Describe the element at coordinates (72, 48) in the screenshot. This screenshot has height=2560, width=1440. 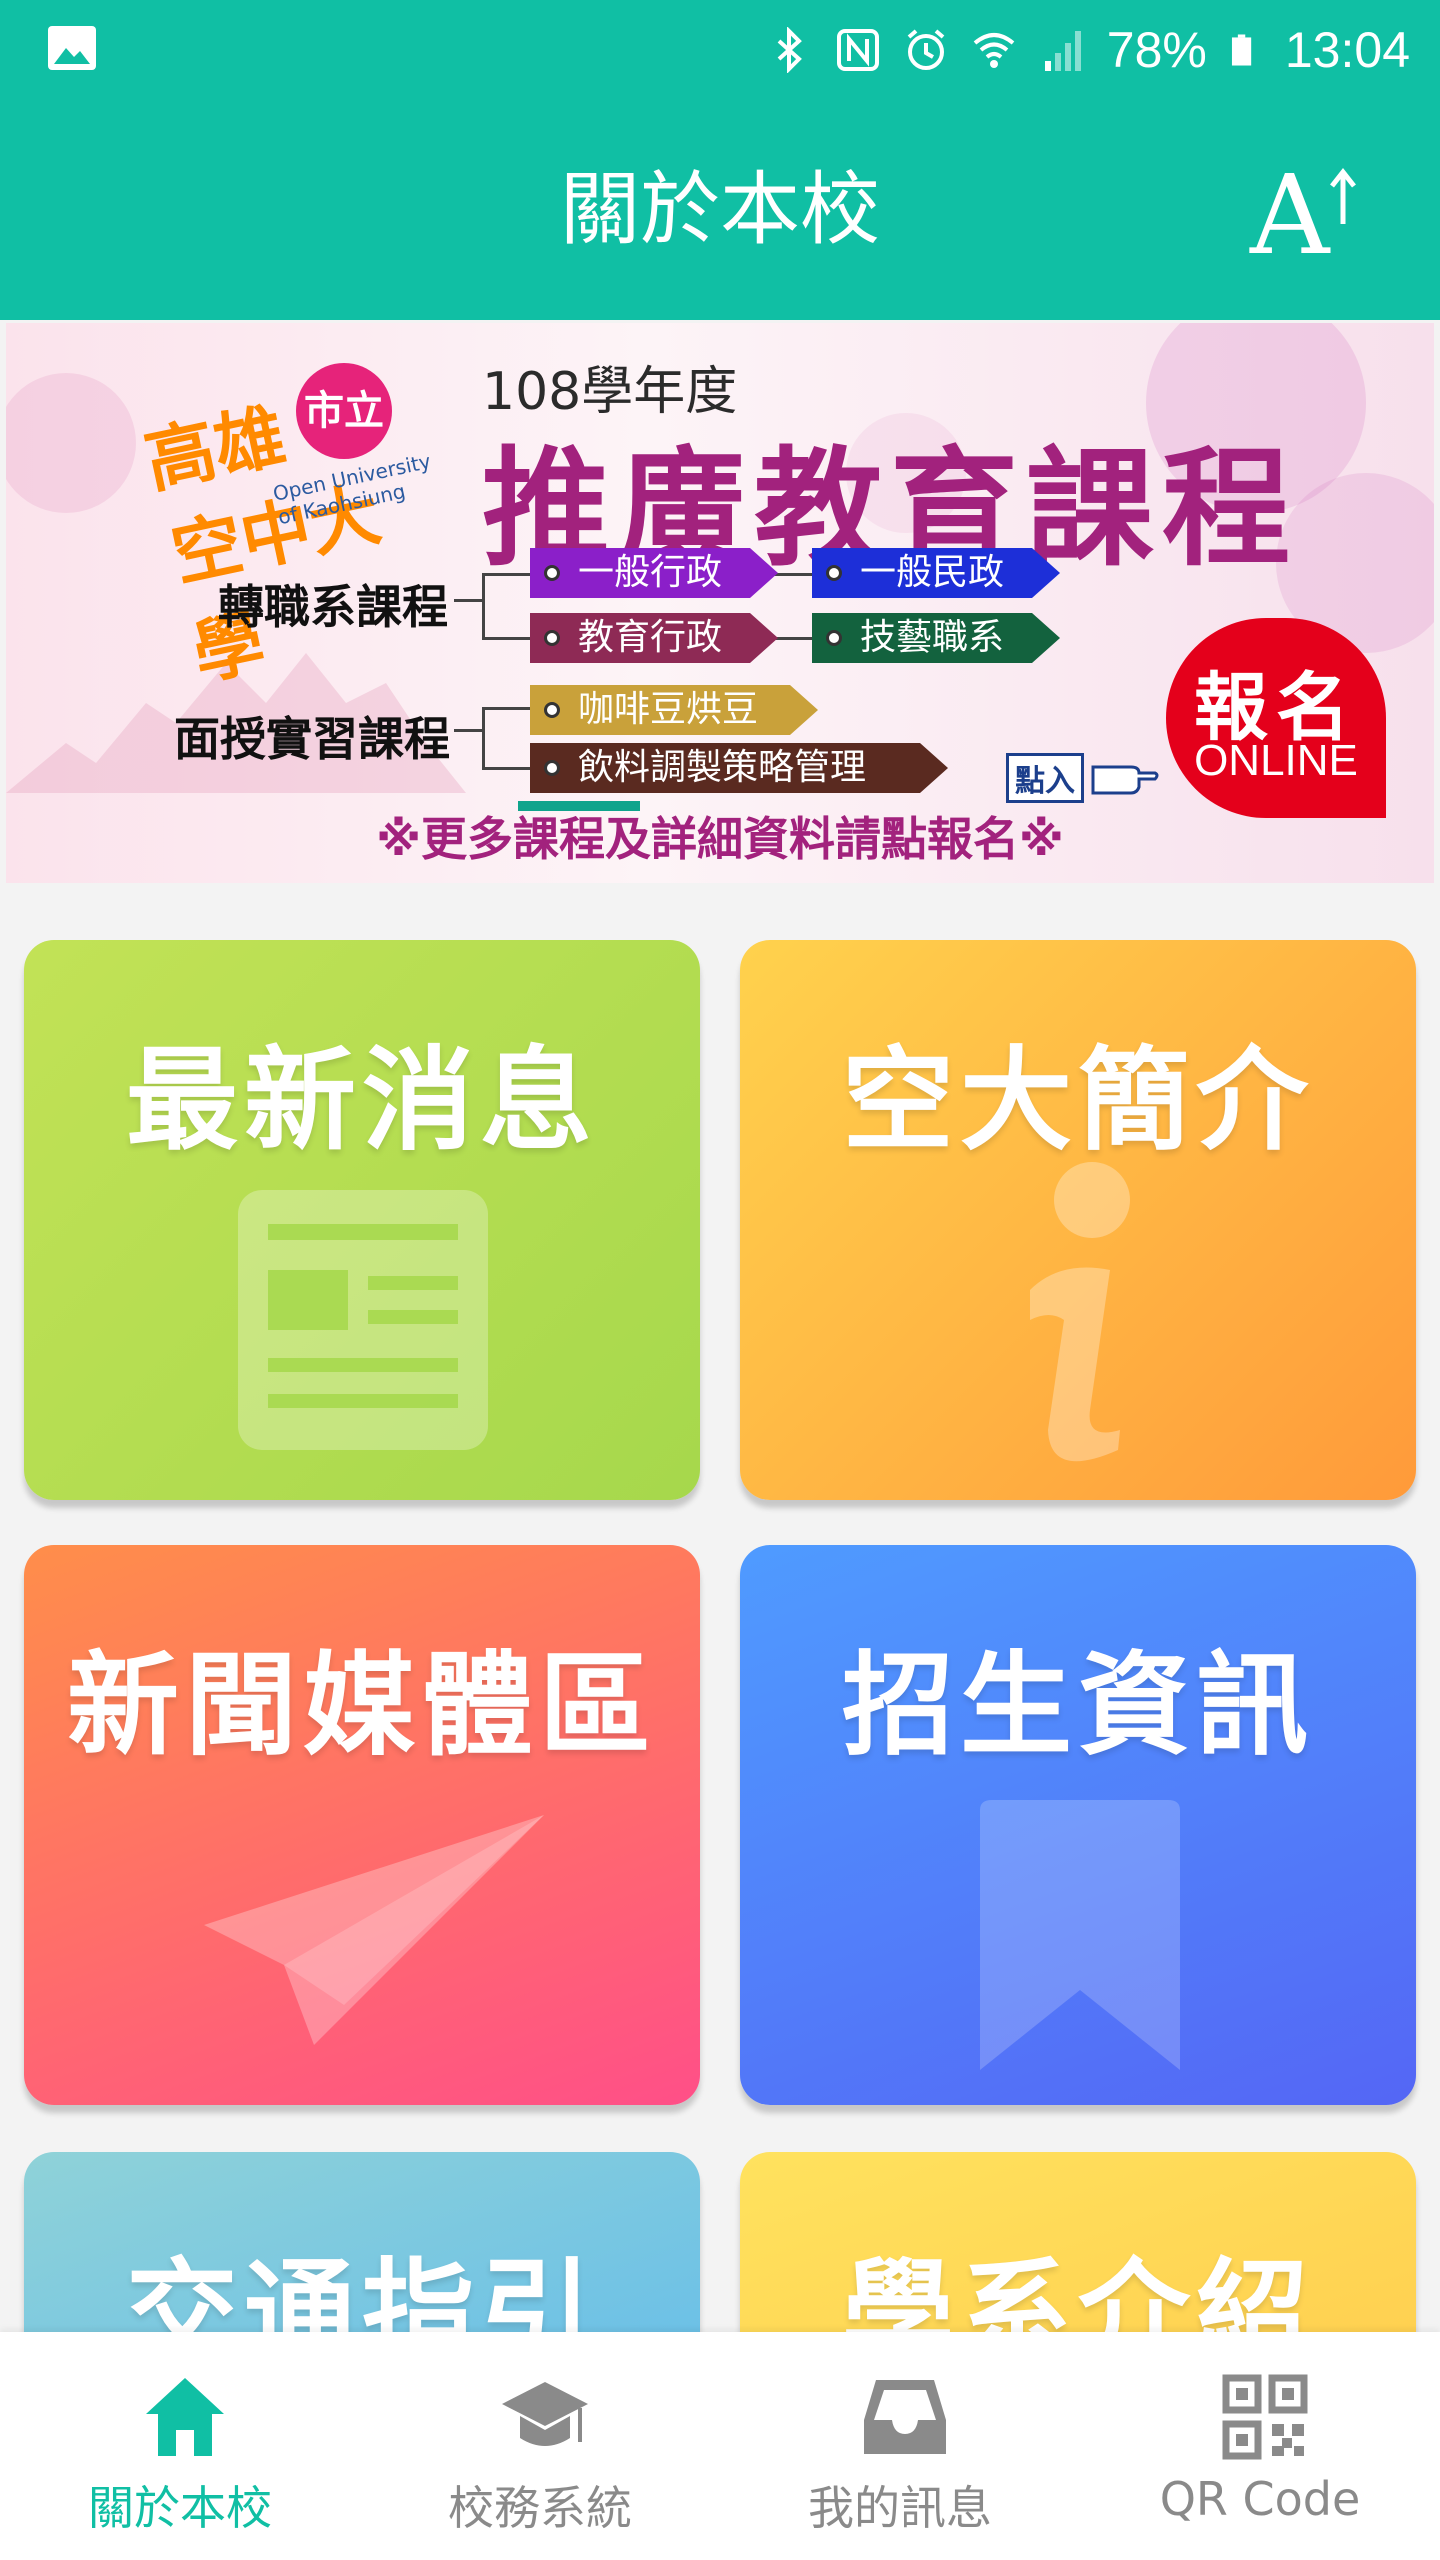
I see `gallery-notification-icon` at that location.